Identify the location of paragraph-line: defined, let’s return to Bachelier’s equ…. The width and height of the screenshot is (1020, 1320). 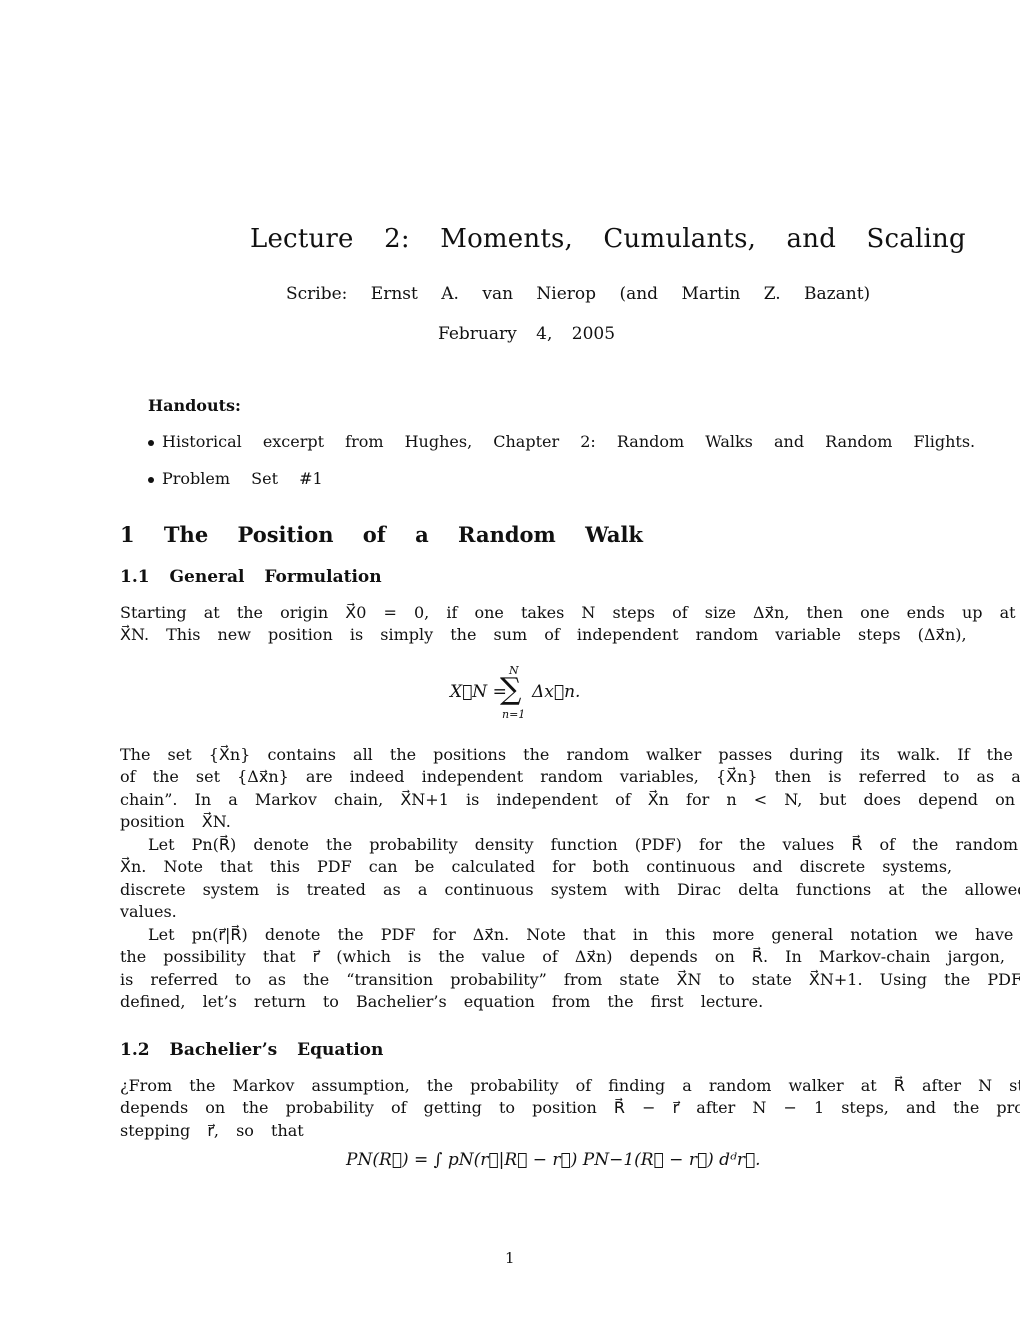
(442, 1001).